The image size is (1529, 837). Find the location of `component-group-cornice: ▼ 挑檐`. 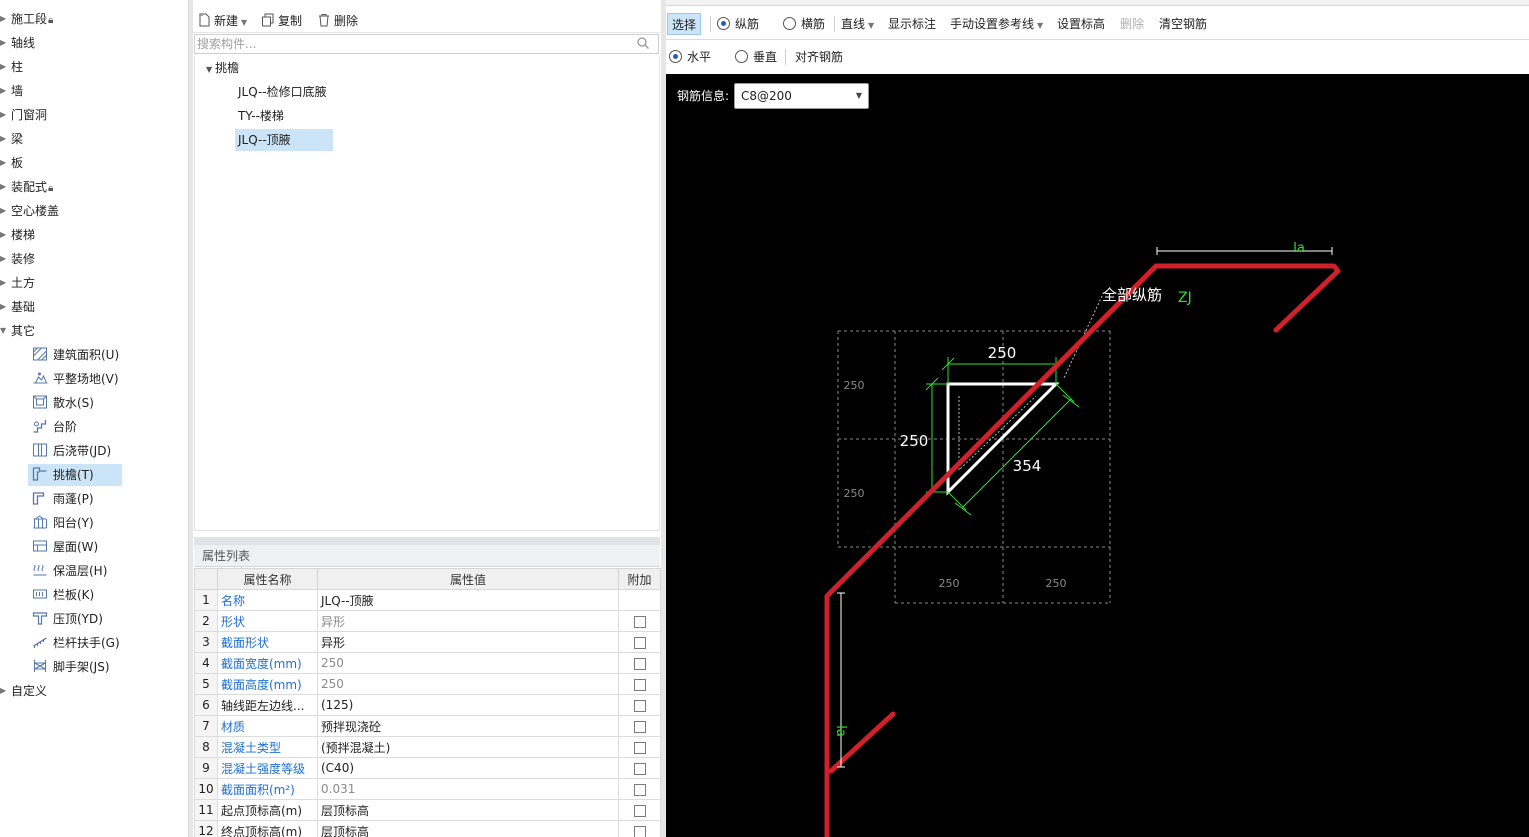

component-group-cornice: ▼ 挑檐 is located at coordinates (222, 68).